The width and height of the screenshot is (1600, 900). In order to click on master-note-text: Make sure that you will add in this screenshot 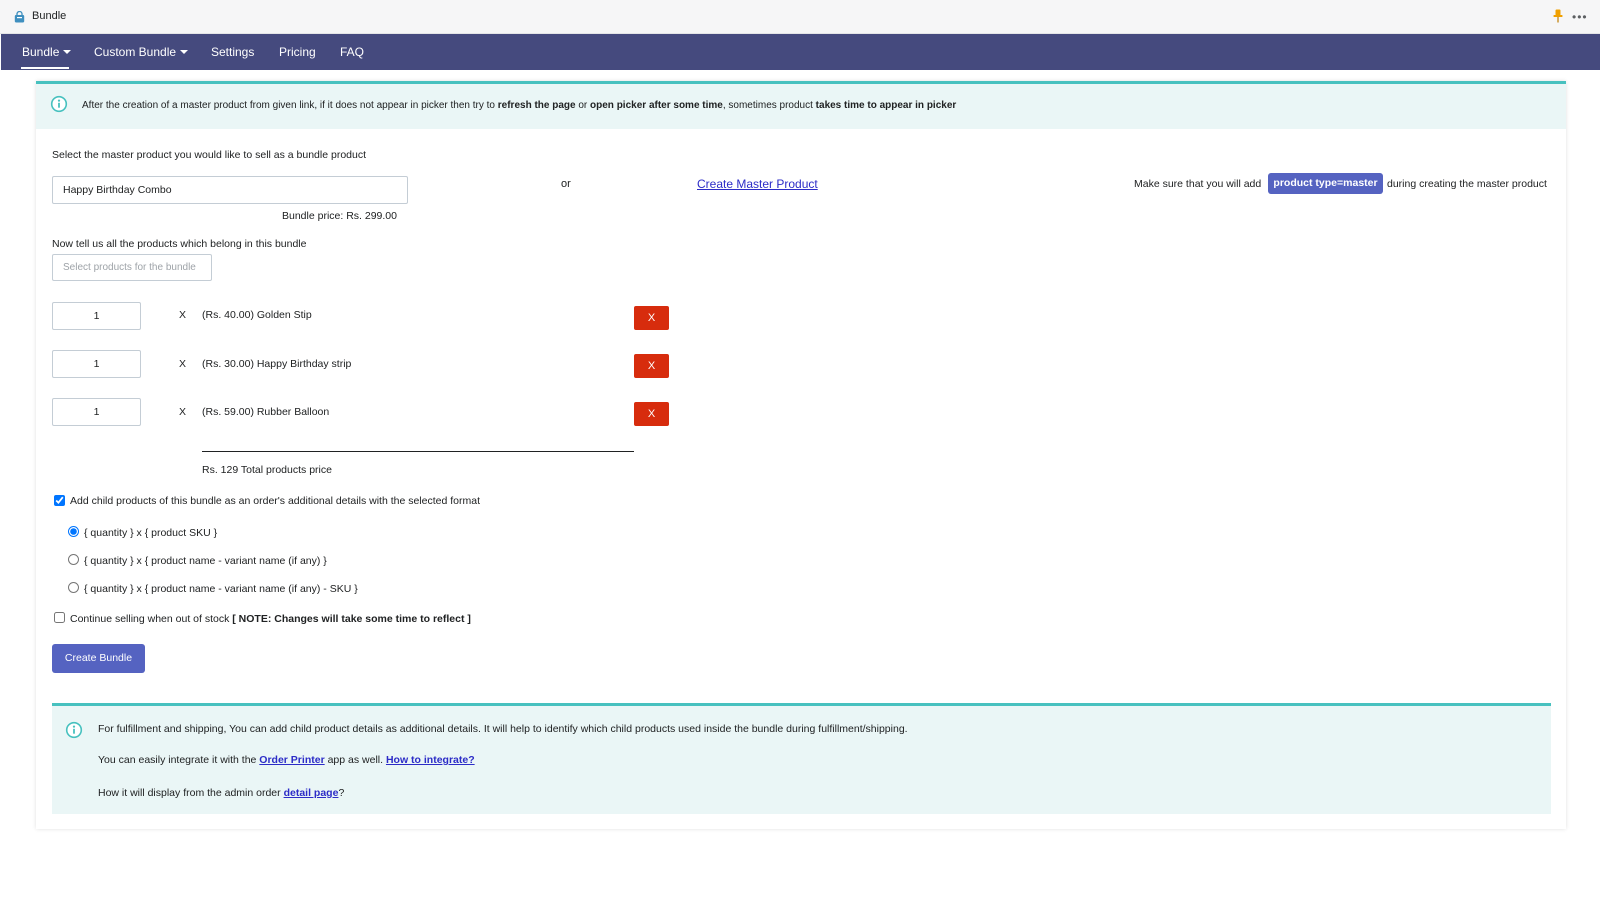, I will do `click(1198, 184)`.